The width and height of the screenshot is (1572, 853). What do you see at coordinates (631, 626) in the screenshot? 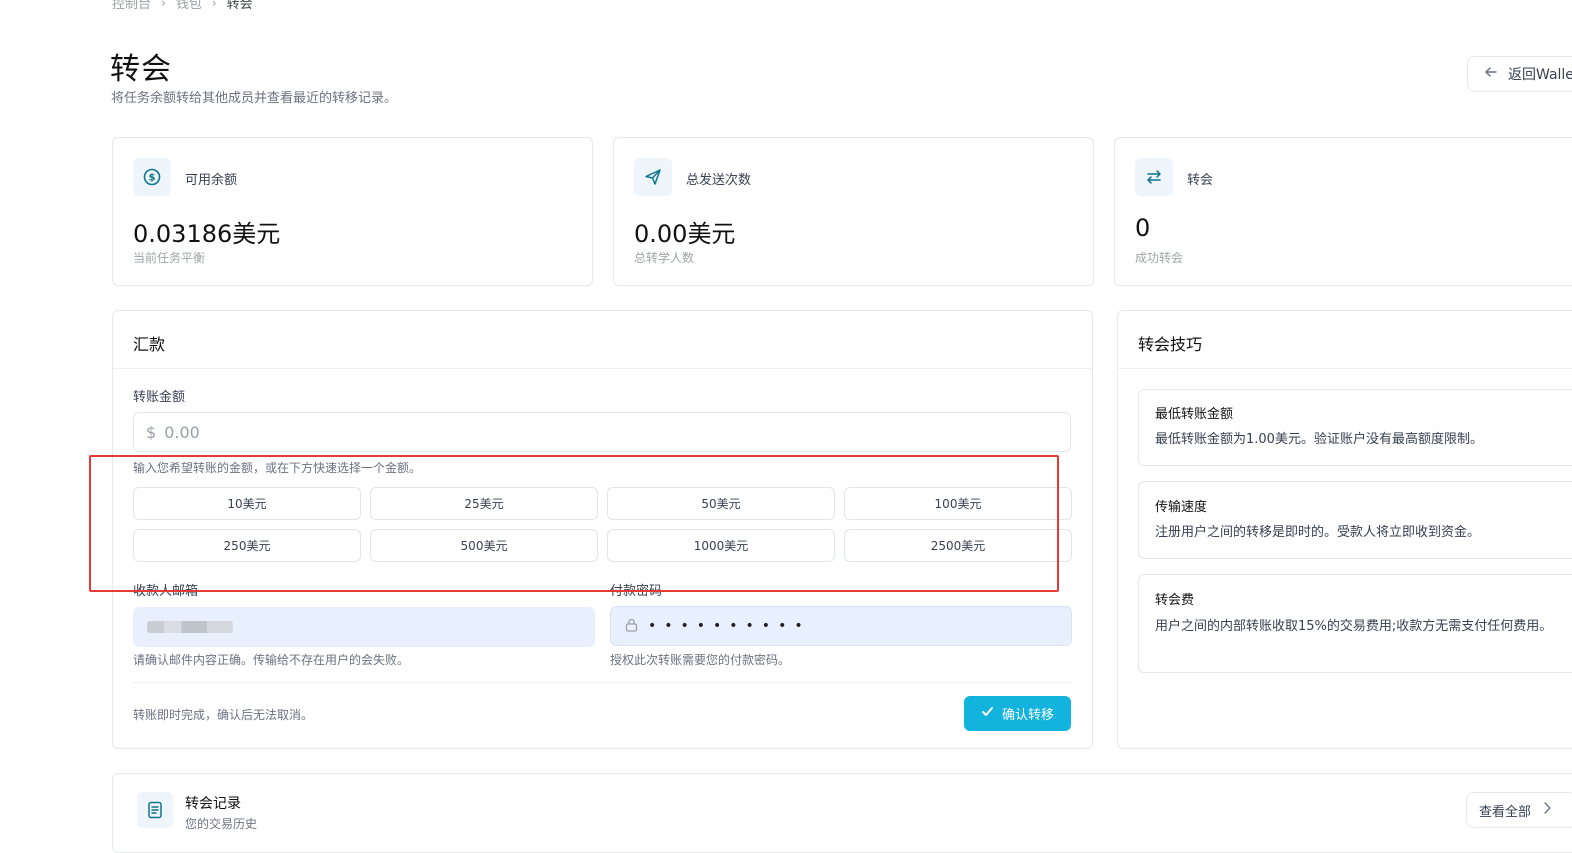
I see `lock-icon` at bounding box center [631, 626].